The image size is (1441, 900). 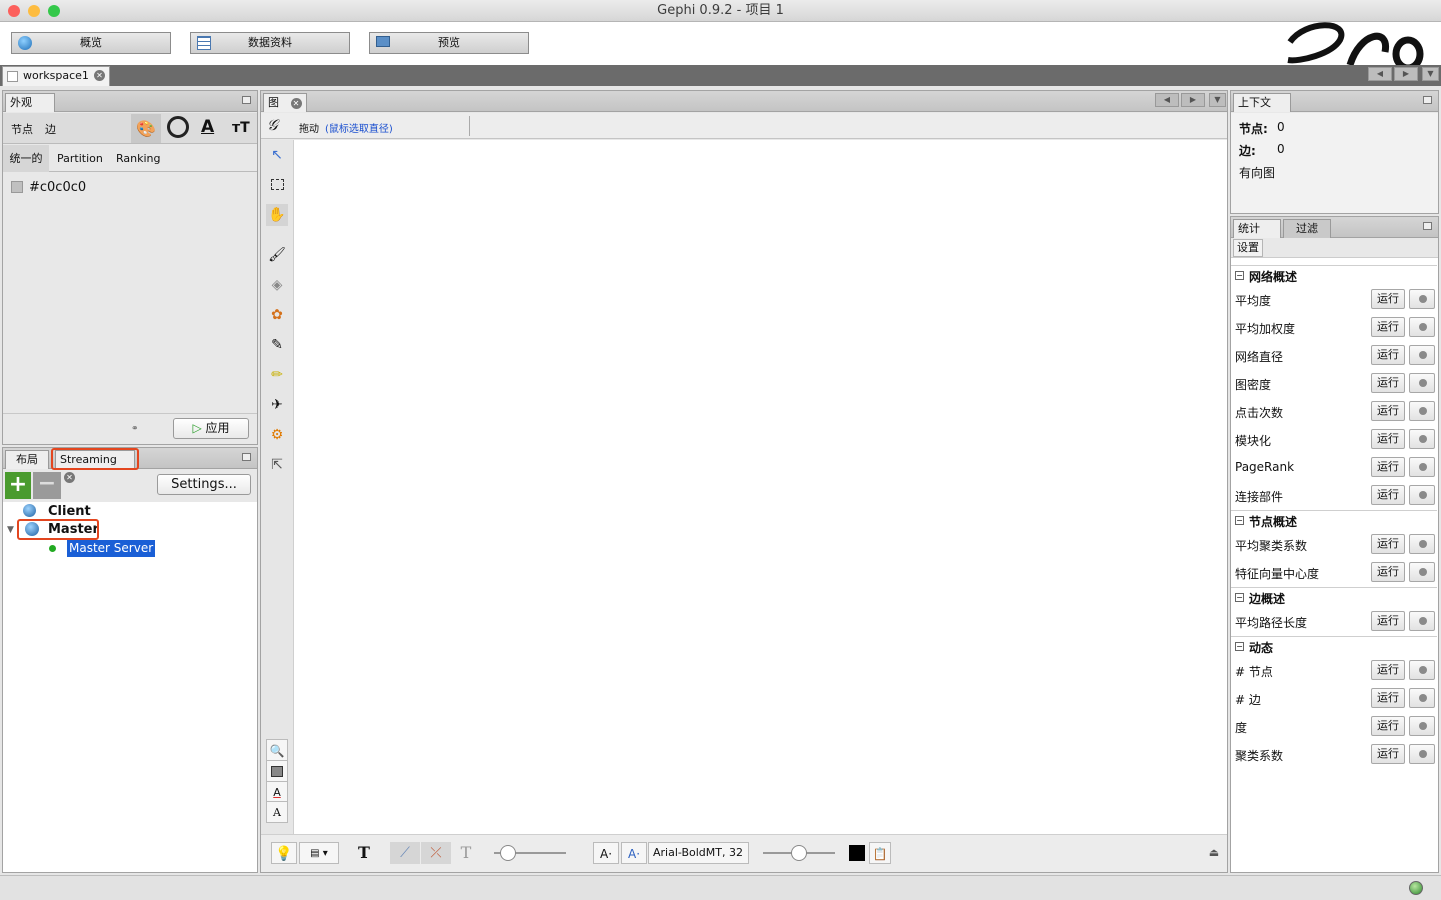 What do you see at coordinates (135, 429) in the screenshot?
I see `link-icon: ⚭` at bounding box center [135, 429].